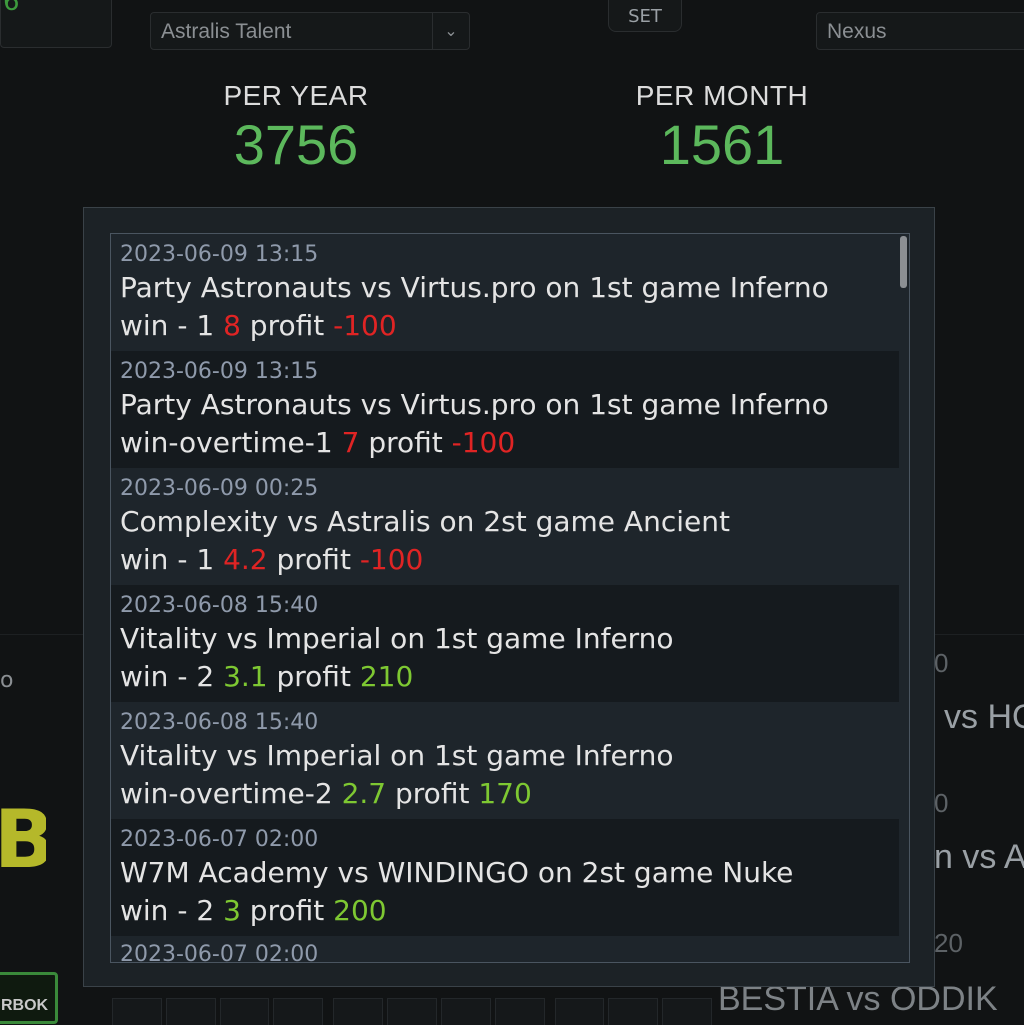 The width and height of the screenshot is (1024, 1025). What do you see at coordinates (722, 95) in the screenshot?
I see `per-month-label: PER MONTH` at bounding box center [722, 95].